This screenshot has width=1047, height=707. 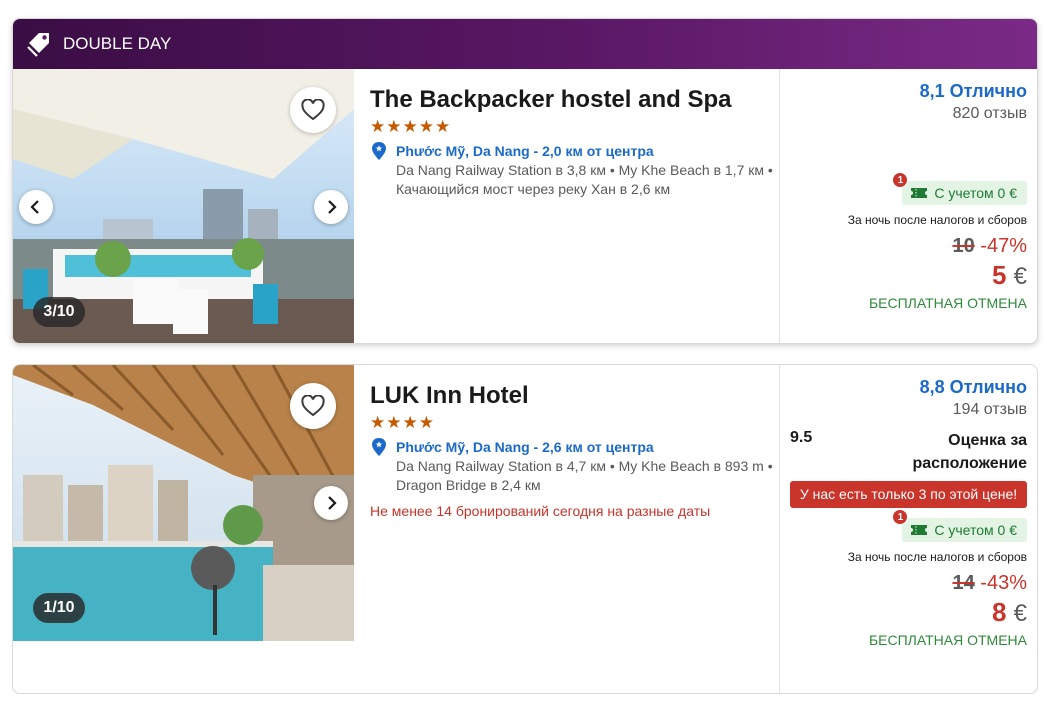 What do you see at coordinates (1003, 246) in the screenshot?
I see `discount-percent: -47%` at bounding box center [1003, 246].